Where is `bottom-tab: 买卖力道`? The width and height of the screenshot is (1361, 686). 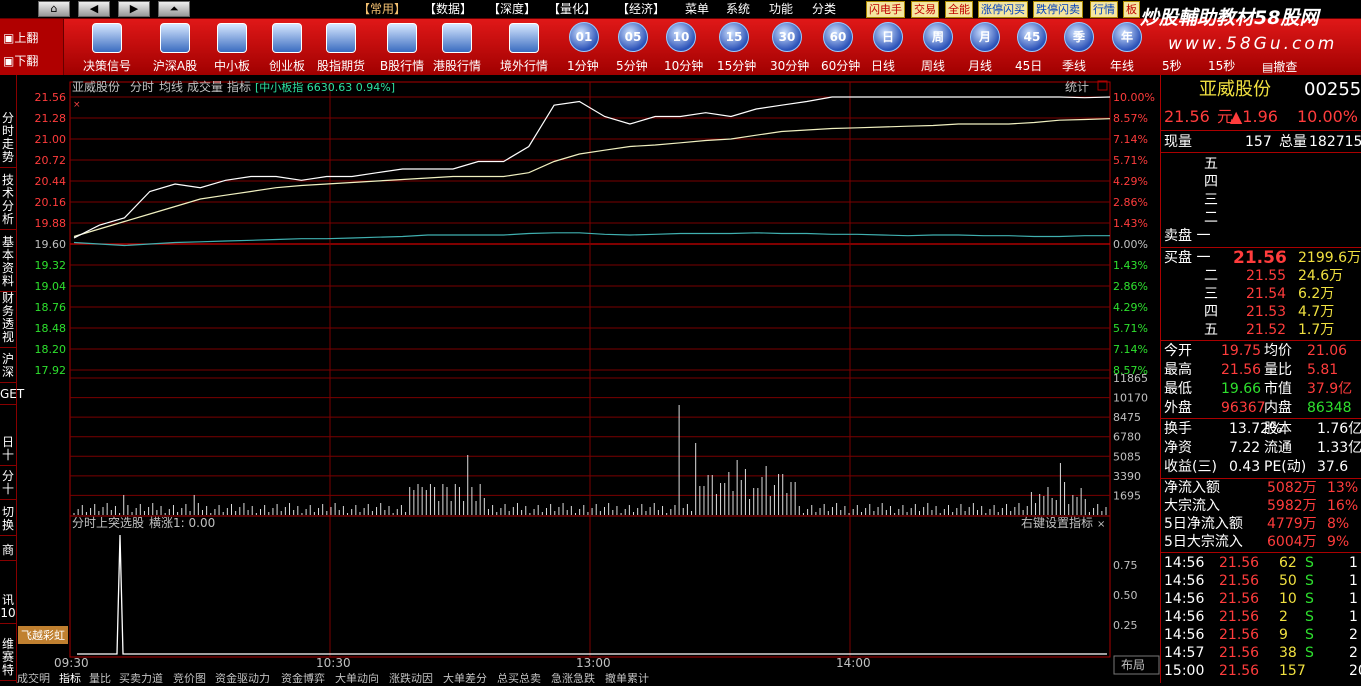
bottom-tab: 买卖力道 is located at coordinates (141, 678).